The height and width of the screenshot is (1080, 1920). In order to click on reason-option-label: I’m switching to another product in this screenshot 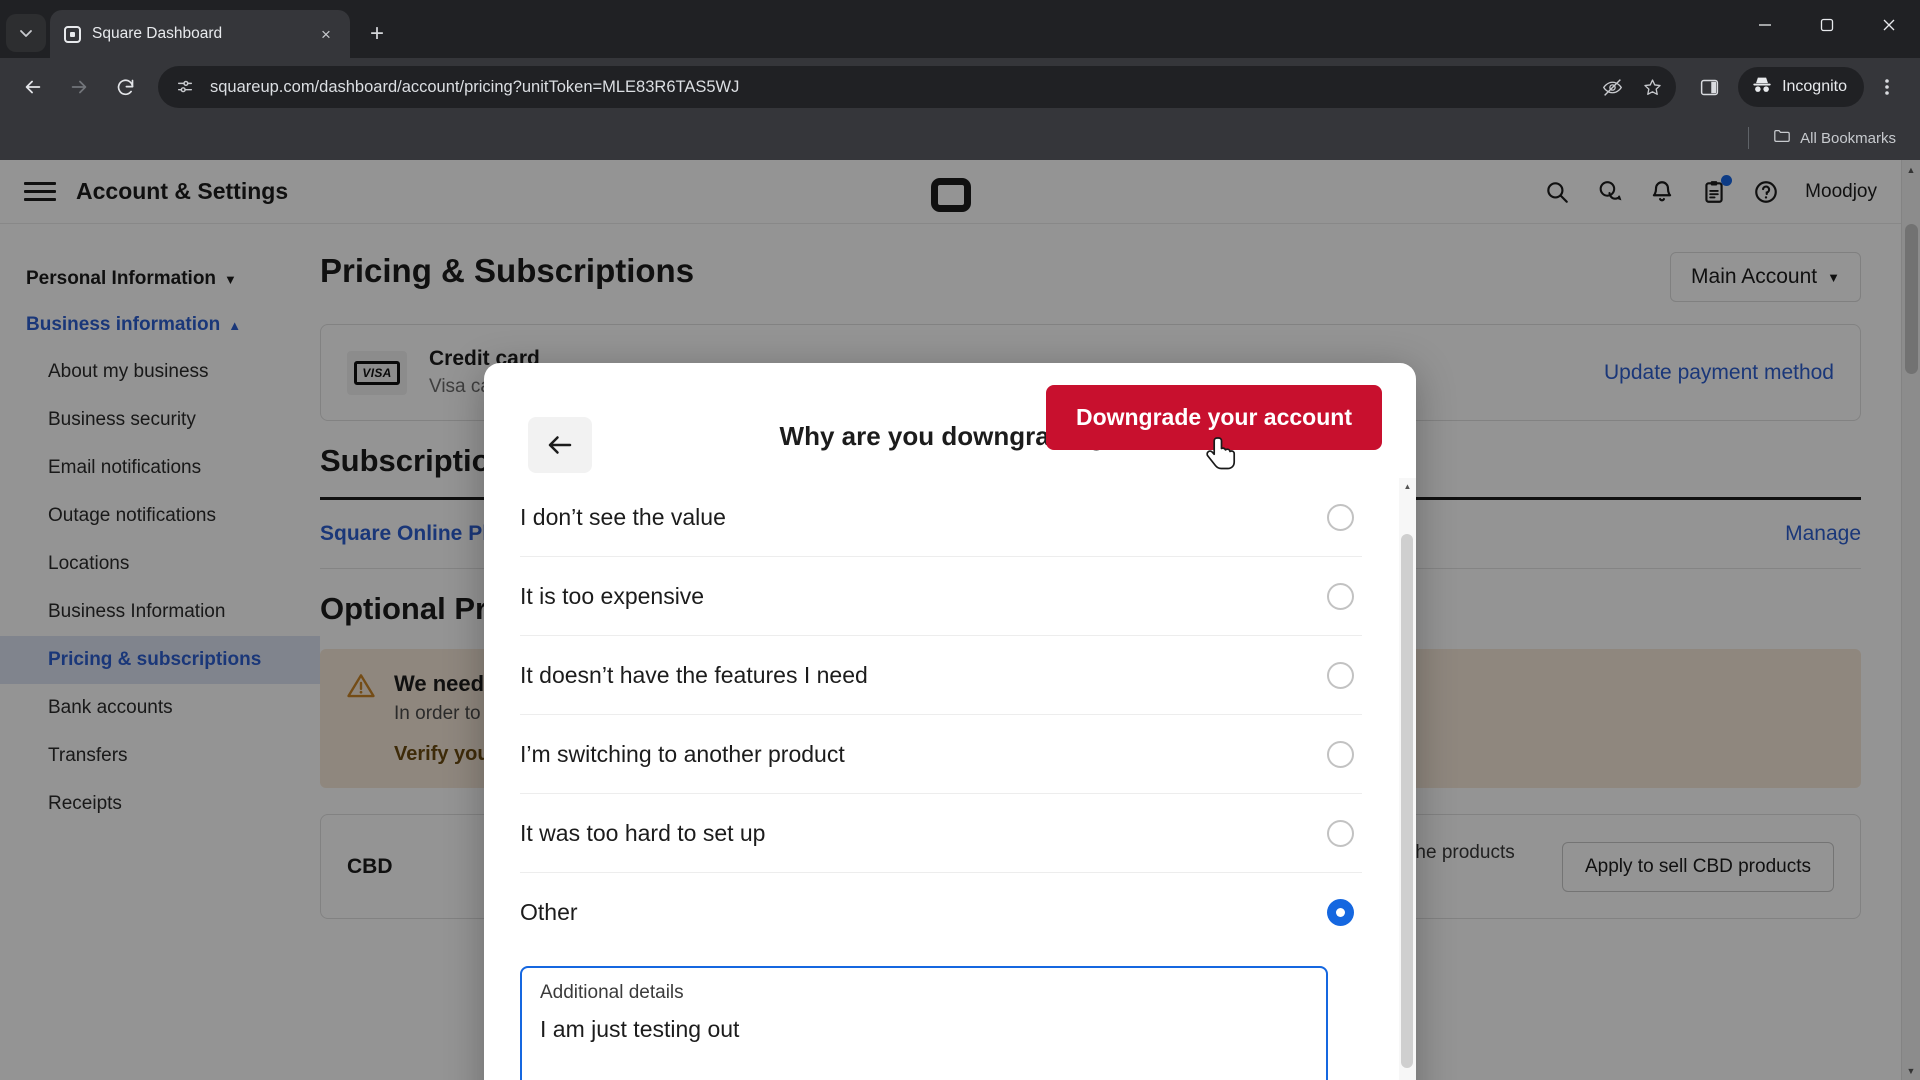, I will do `click(682, 753)`.